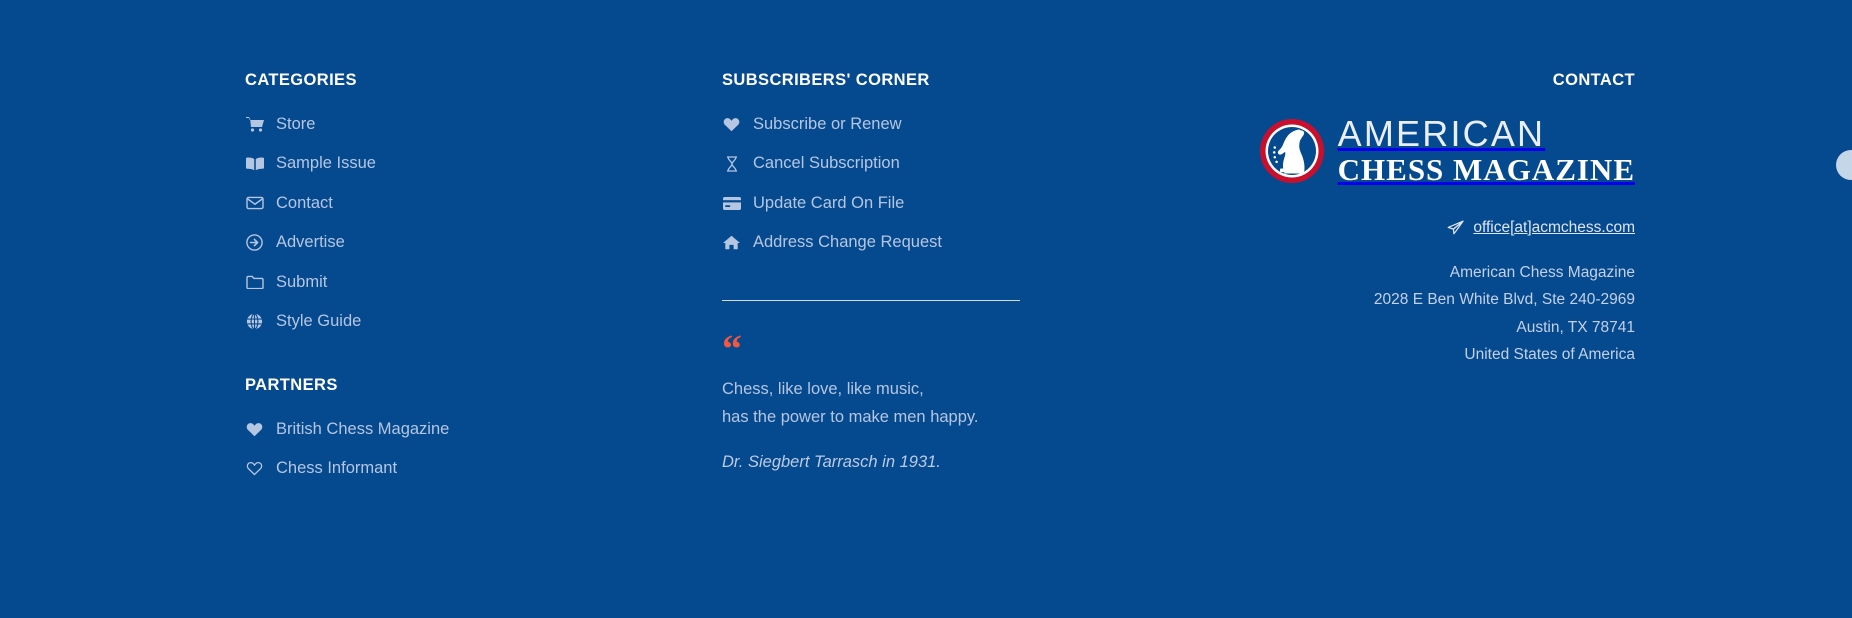  I want to click on arrow-circle-right-icon, so click(254, 242).